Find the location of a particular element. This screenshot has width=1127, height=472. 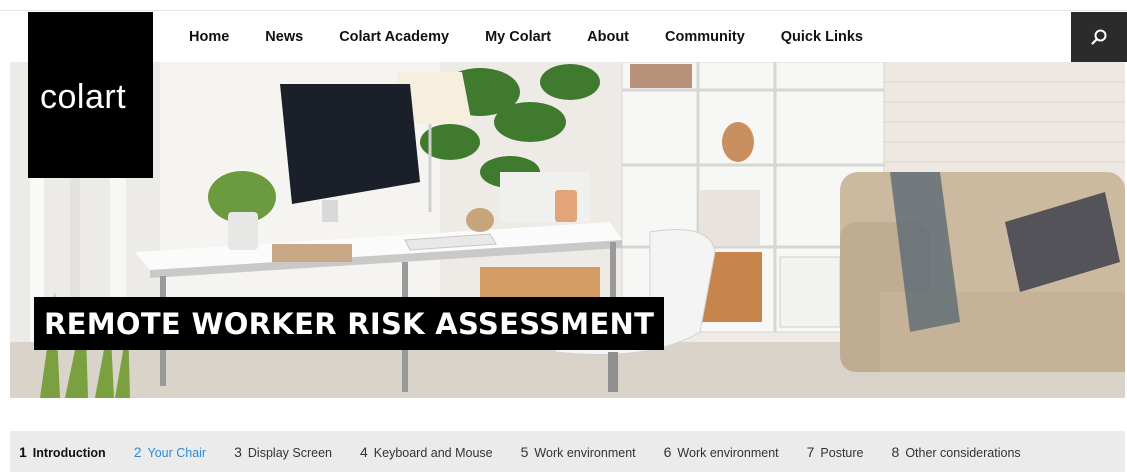

step-work-environment-1: 5 Work environment is located at coordinates (578, 452).